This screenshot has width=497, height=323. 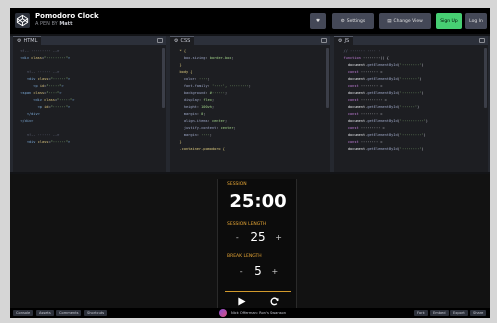 What do you see at coordinates (275, 271) in the screenshot?
I see `break-increment-button: +` at bounding box center [275, 271].